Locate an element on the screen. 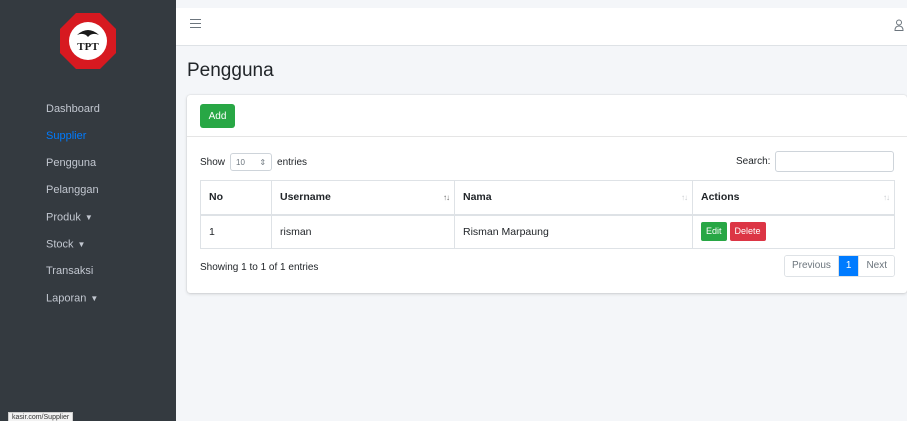 Image resolution: width=907 pixels, height=421 pixels. cell-nama: Risman Marpaung is located at coordinates (573, 231).